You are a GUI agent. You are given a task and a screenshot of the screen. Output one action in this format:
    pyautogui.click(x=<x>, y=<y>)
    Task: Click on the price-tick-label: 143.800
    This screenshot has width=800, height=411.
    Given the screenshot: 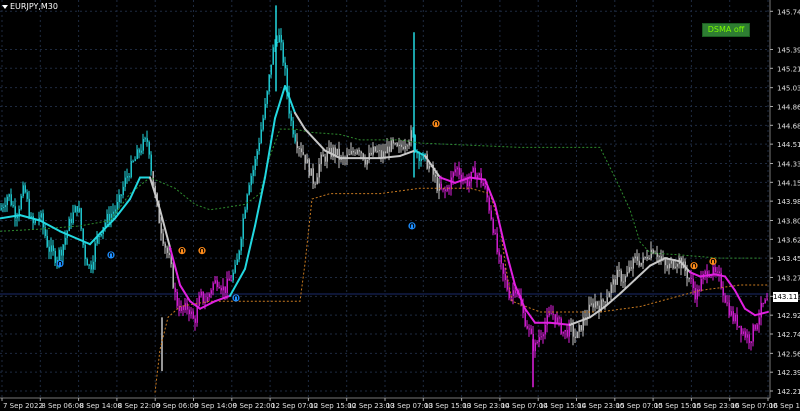 What is the action you would take?
    pyautogui.click(x=788, y=222)
    